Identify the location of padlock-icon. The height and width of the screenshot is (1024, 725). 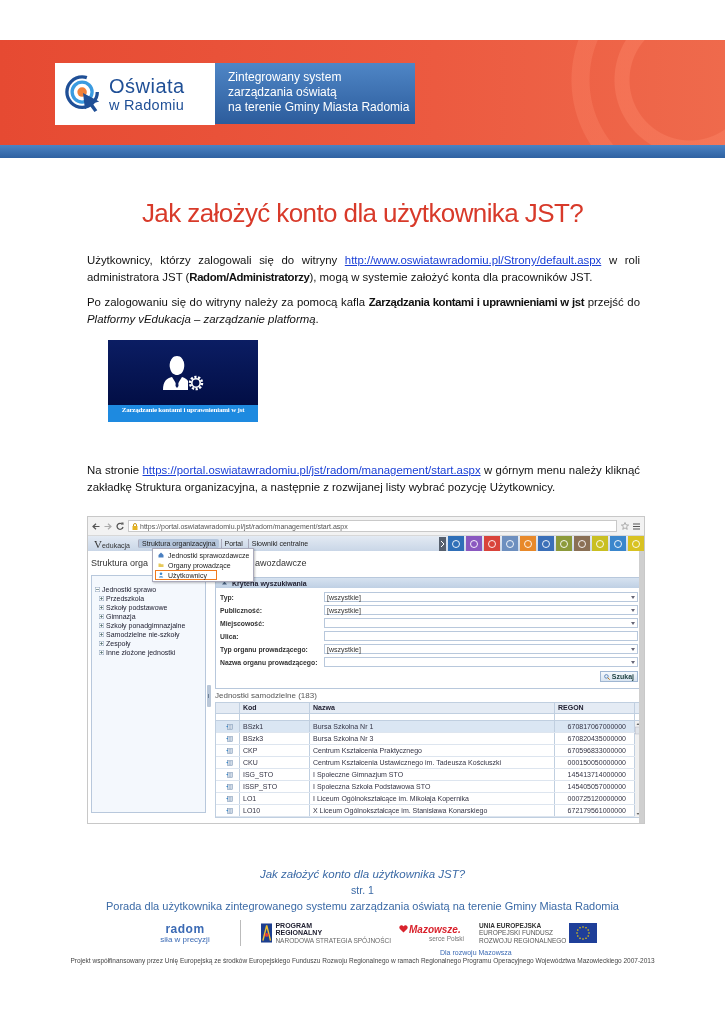
(135, 526).